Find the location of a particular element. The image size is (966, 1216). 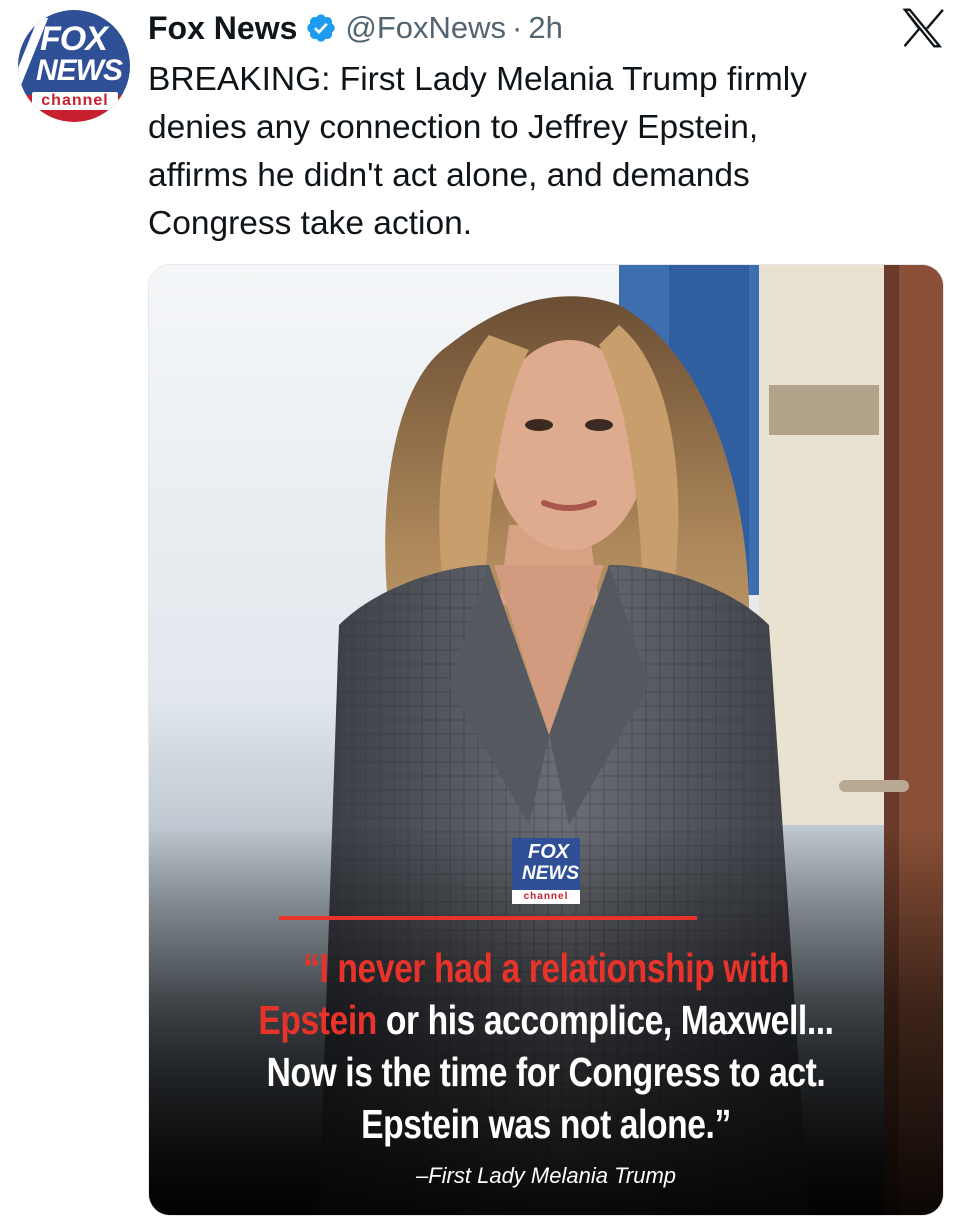

quote-epstein-red: Epstein is located at coordinates (317, 1020).